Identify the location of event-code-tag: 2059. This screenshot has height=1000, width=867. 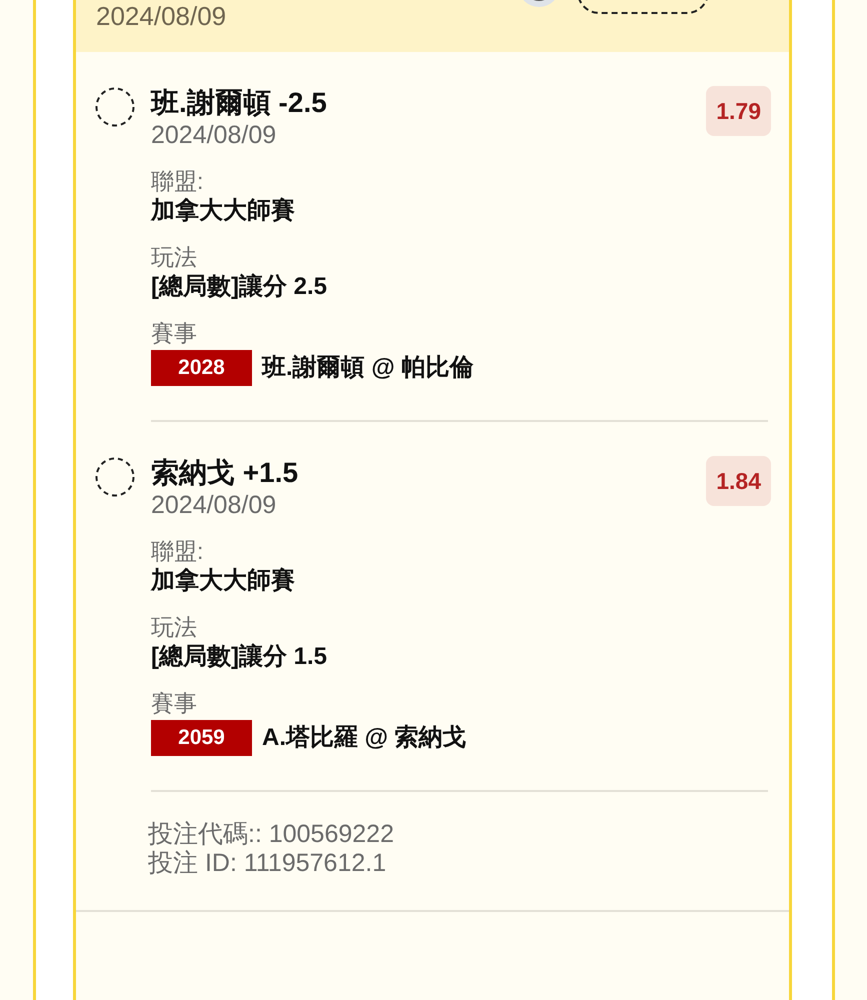
(201, 738).